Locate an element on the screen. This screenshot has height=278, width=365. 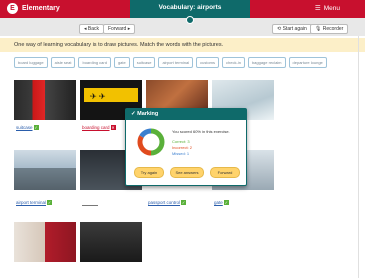
marking-forward-button: Forward is located at coordinates (225, 172).